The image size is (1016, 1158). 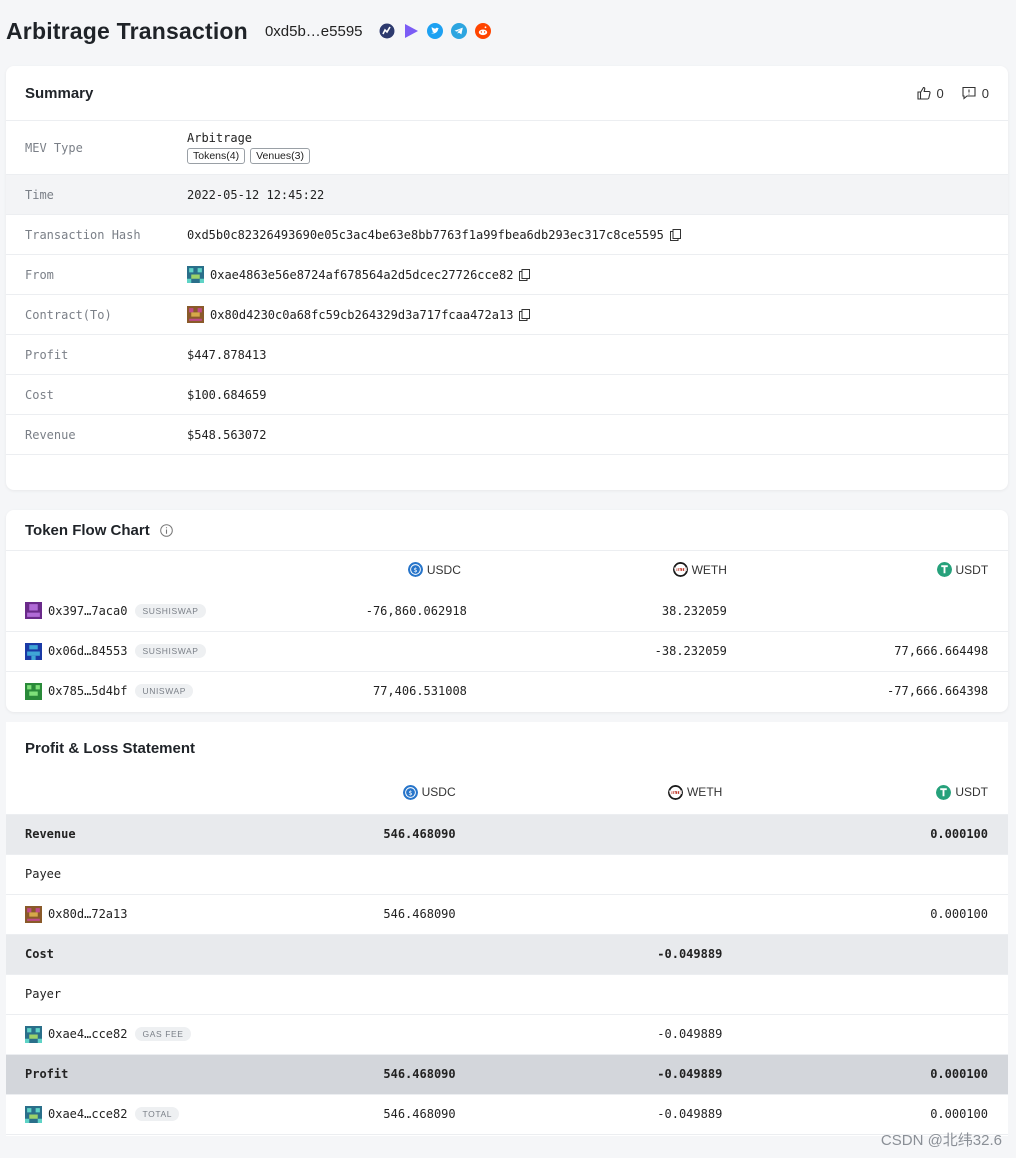 I want to click on share-icons, so click(x=434, y=31).